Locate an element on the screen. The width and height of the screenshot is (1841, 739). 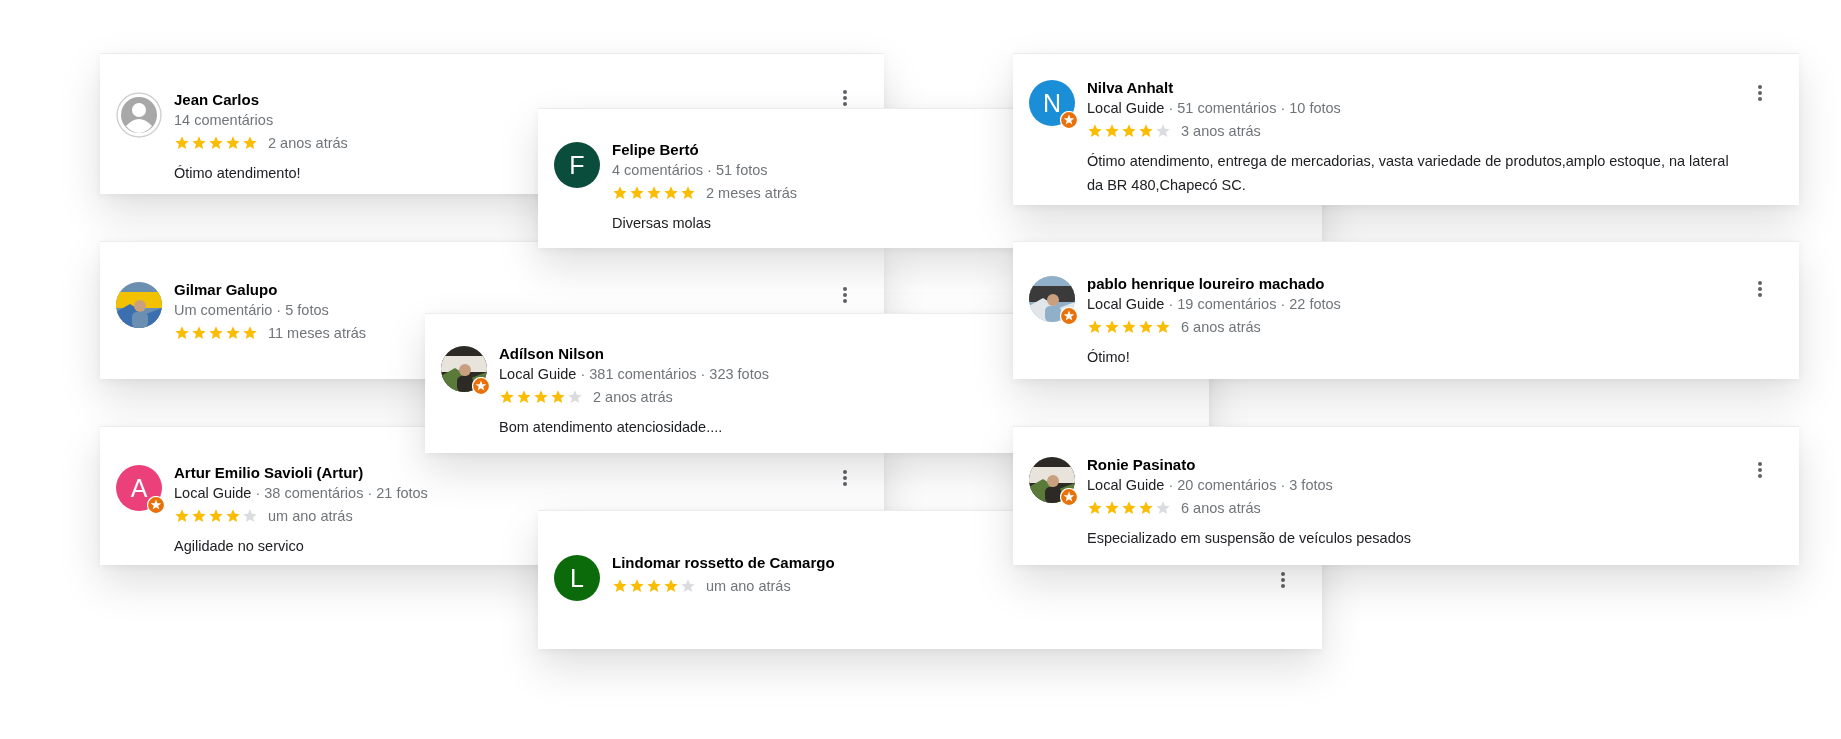
reviewer-stats: · 38 comentários · 21 fotos is located at coordinates (341, 493).